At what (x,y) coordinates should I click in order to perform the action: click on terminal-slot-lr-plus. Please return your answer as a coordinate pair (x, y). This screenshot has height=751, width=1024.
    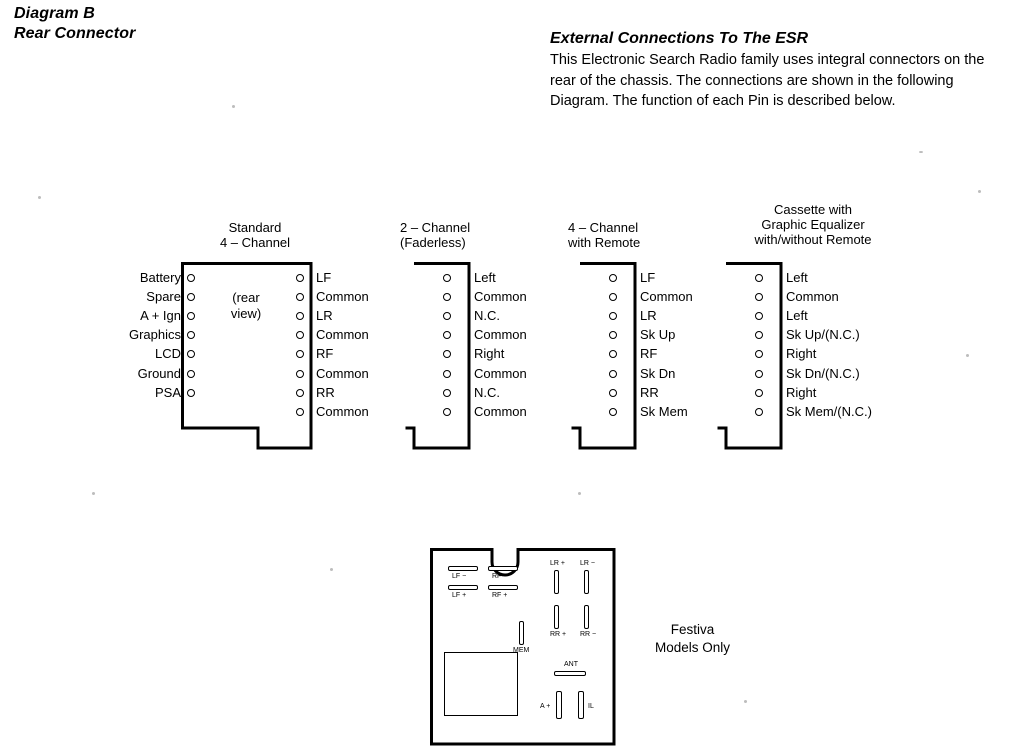
    Looking at the image, I should click on (556, 582).